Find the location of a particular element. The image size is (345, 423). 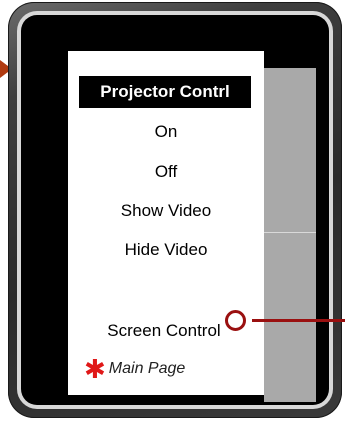

asterisk-icon: ✱ is located at coordinates (95, 369).